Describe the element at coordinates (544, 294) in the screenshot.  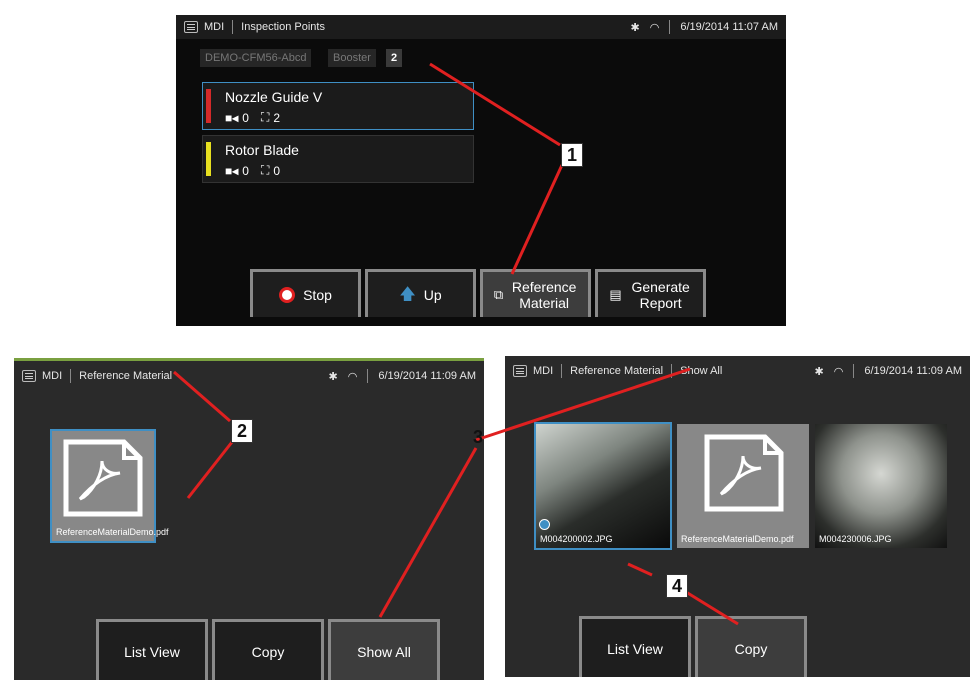
I see `reference-material-label: Reference Material` at that location.